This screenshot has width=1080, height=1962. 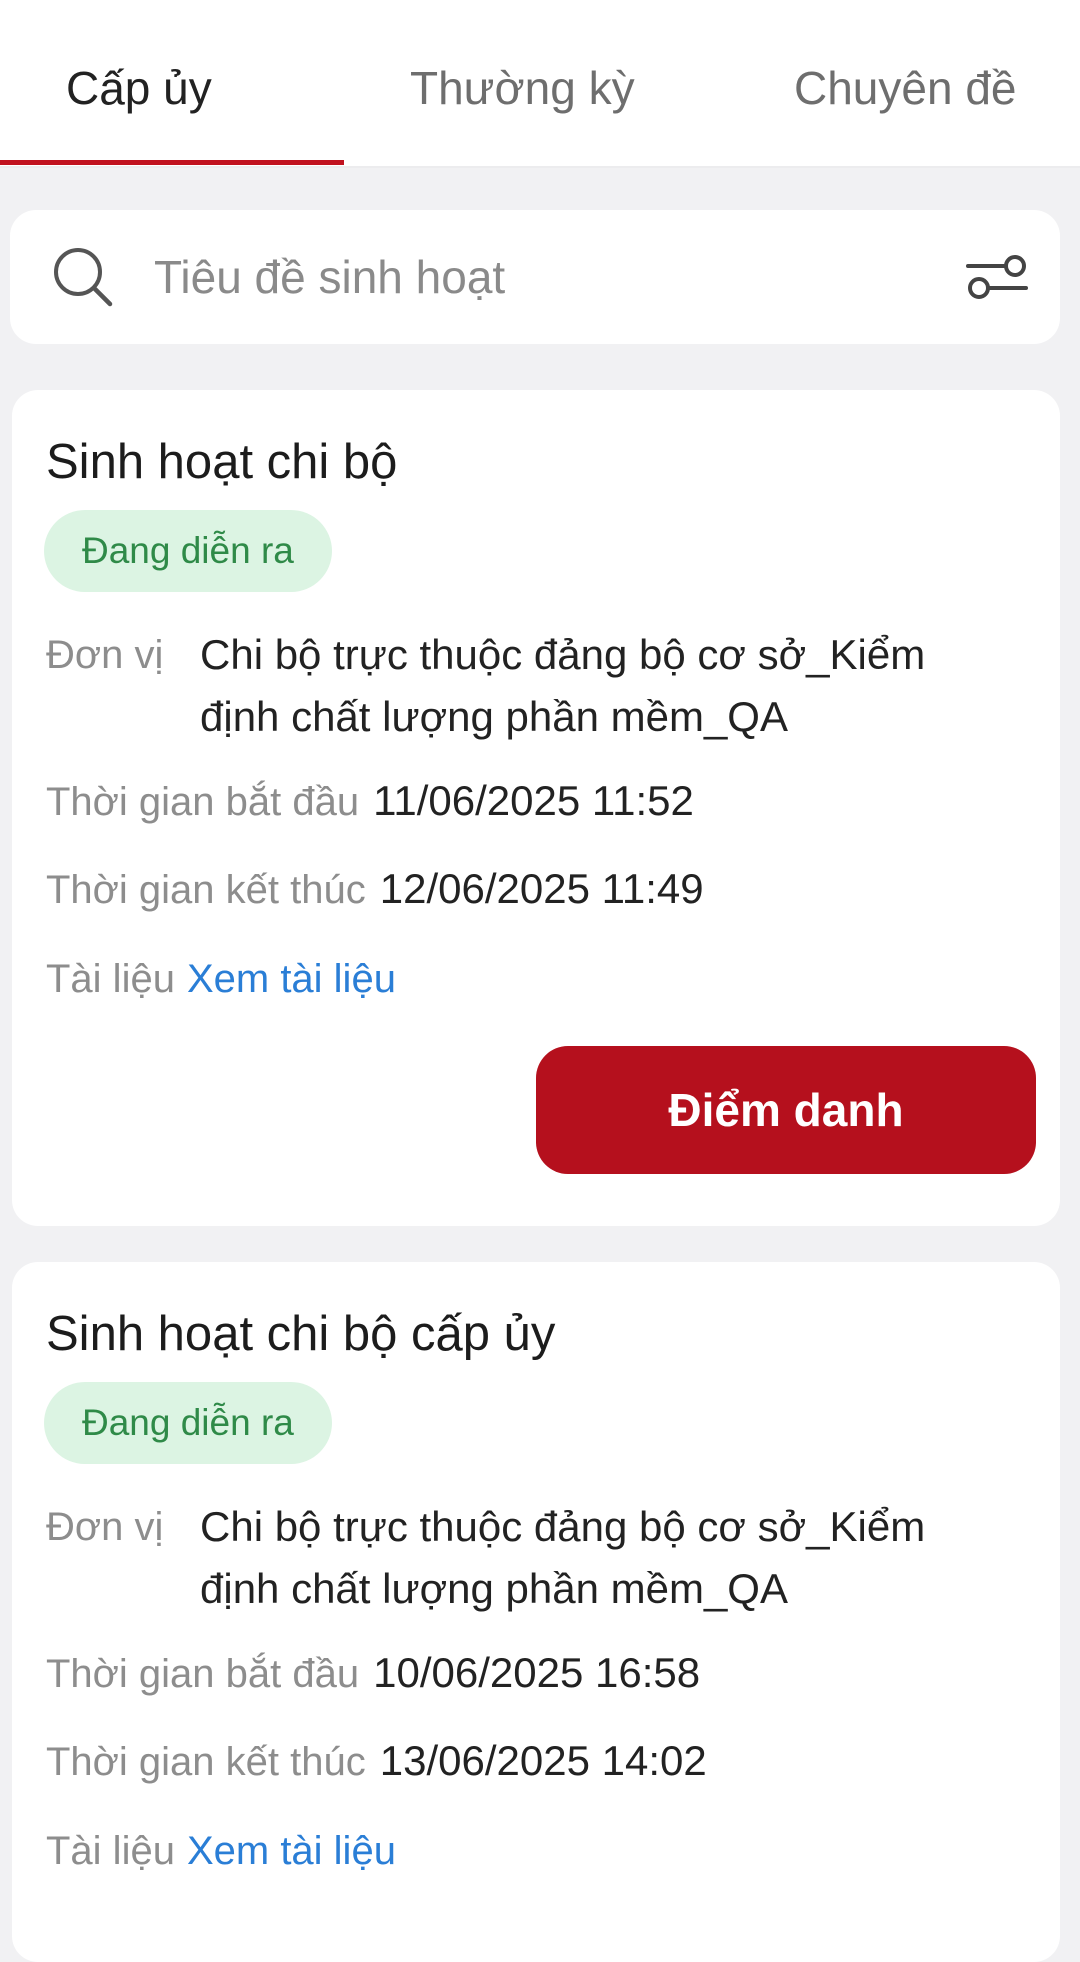 I want to click on start-time-row: Thời gian bắt đầu 11/06/2025 11:52, so click(x=370, y=801).